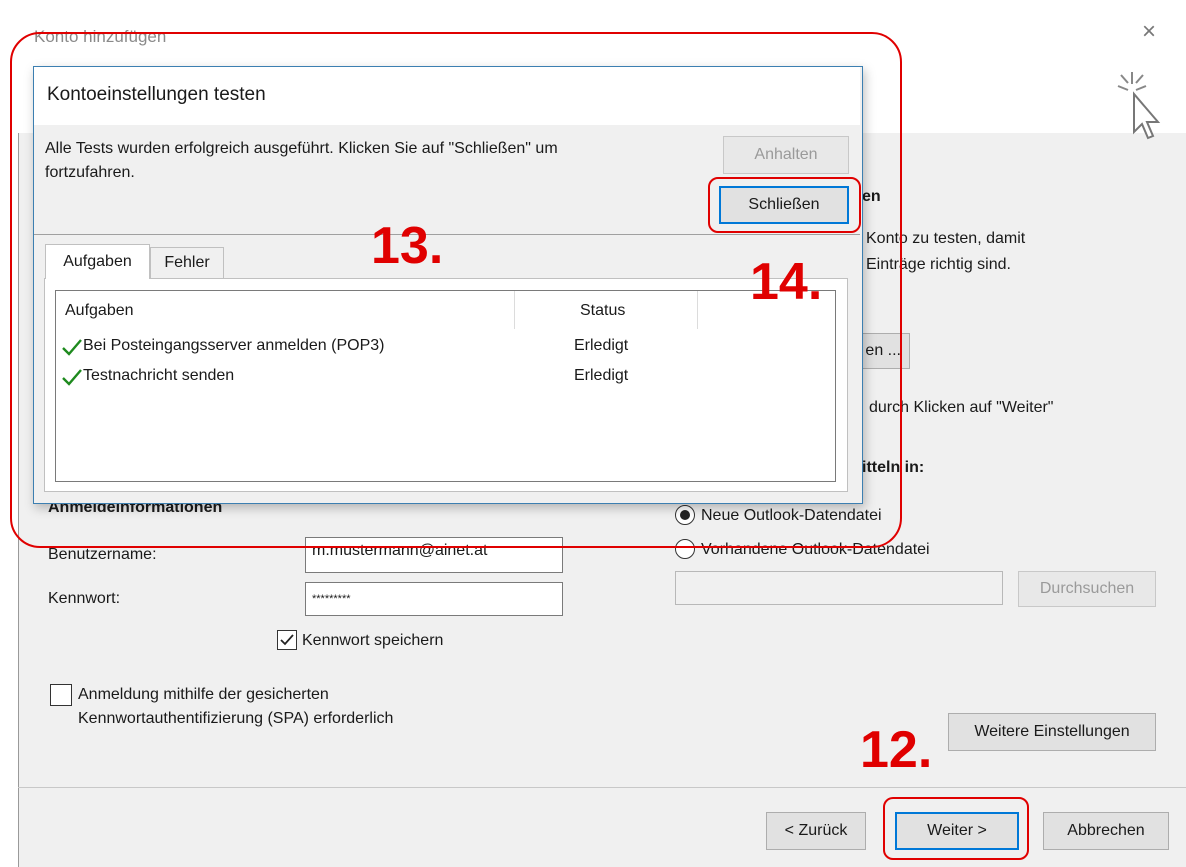 Image resolution: width=1186 pixels, height=867 pixels. I want to click on cursor-click-icon, so click(1137, 112).